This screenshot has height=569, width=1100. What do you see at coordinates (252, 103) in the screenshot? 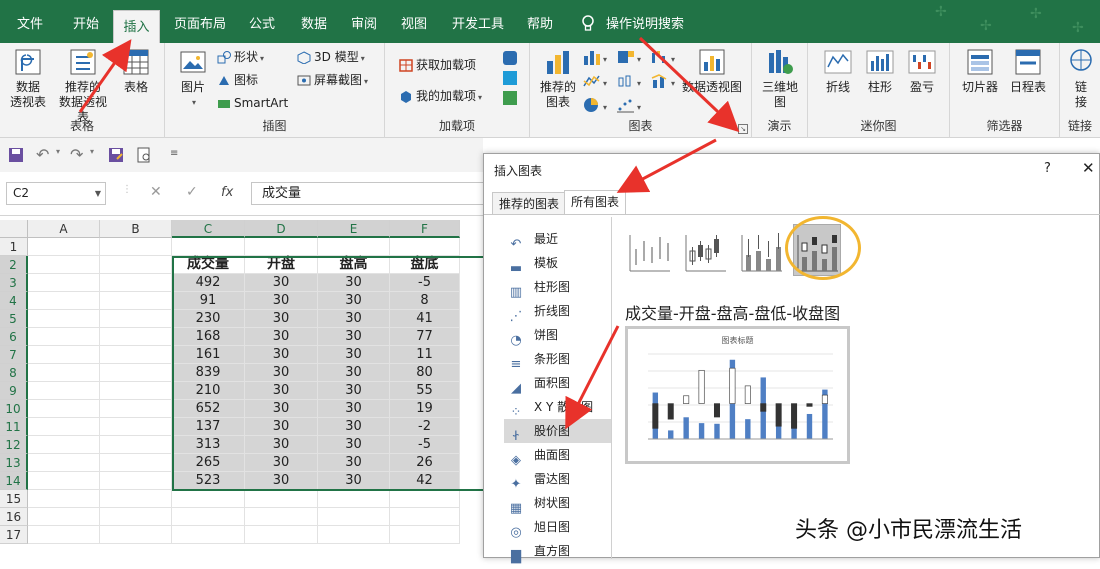
I see `smartart-button: SmartArt` at bounding box center [252, 103].